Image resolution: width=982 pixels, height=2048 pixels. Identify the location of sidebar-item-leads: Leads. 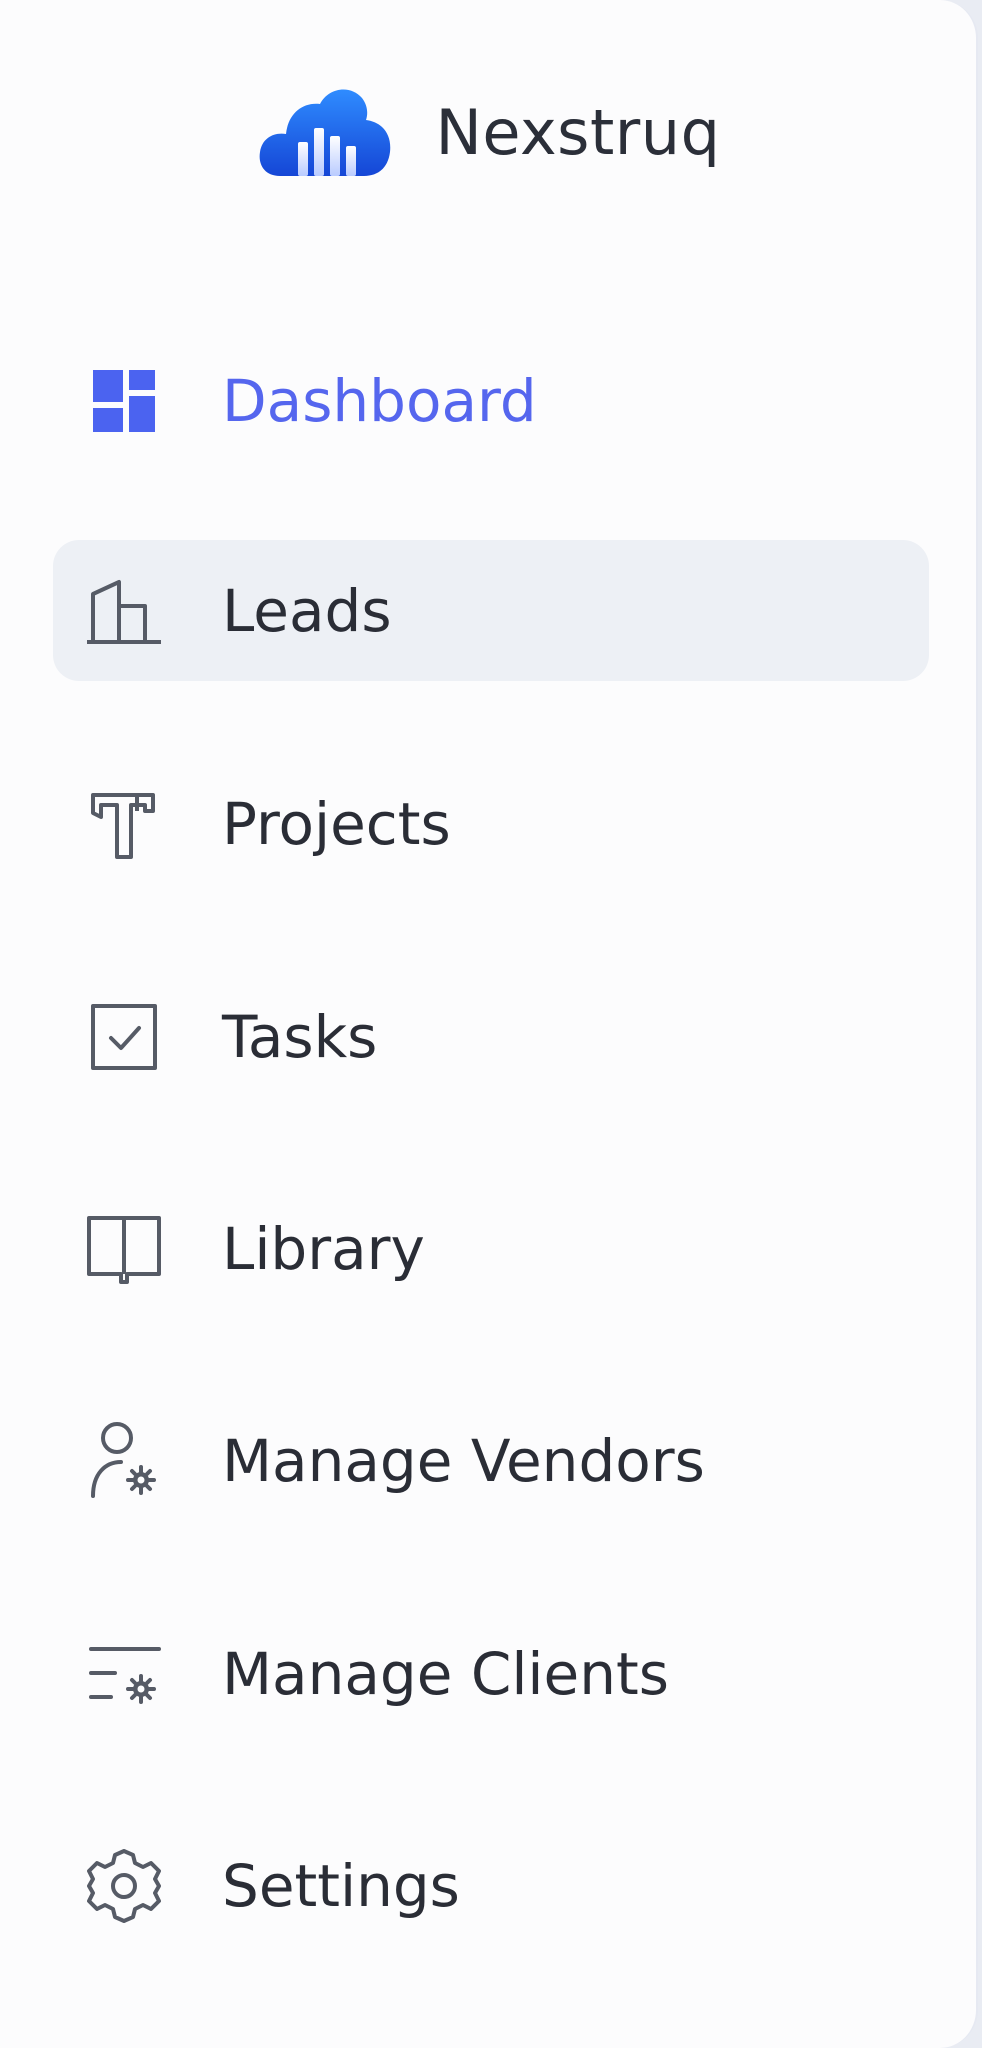
(491, 610).